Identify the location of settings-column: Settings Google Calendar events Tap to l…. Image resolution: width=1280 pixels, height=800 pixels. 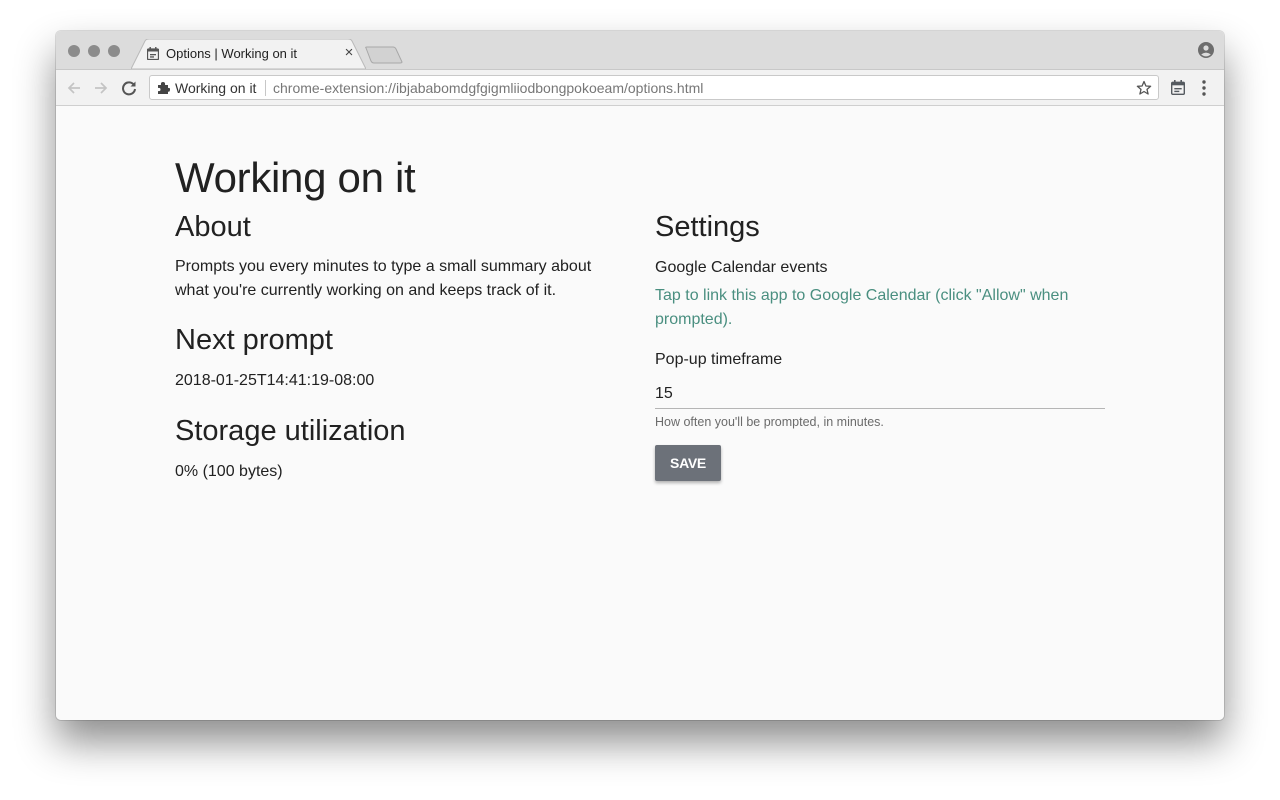
(880, 344).